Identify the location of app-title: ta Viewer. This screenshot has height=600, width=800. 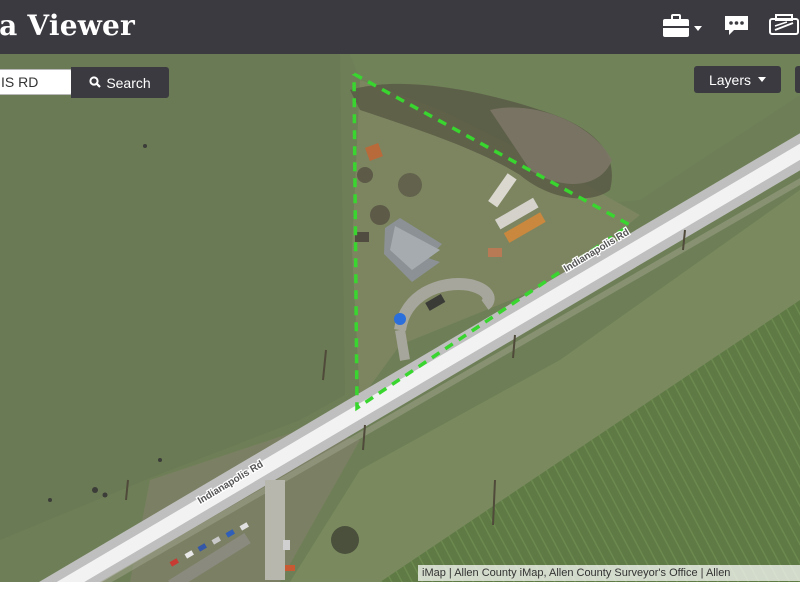
(67, 25).